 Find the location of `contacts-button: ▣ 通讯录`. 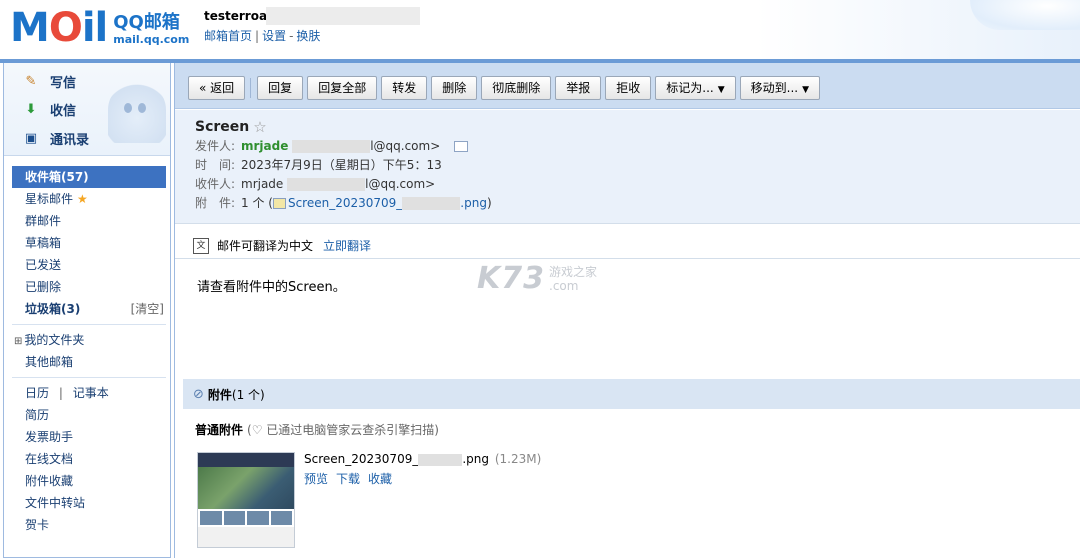

contacts-button: ▣ 通讯录 is located at coordinates (55, 138).